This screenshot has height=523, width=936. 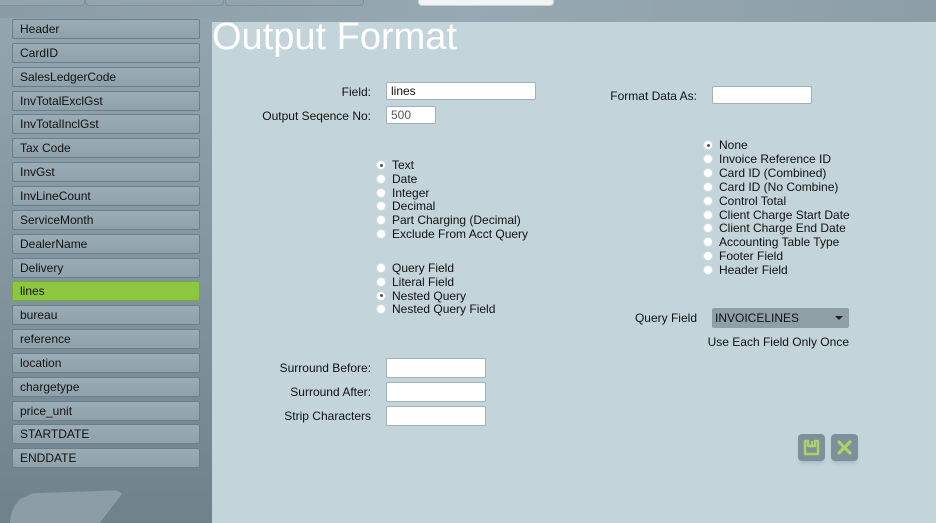 What do you see at coordinates (106, 267) in the screenshot?
I see `sidebar-item: Delivery` at bounding box center [106, 267].